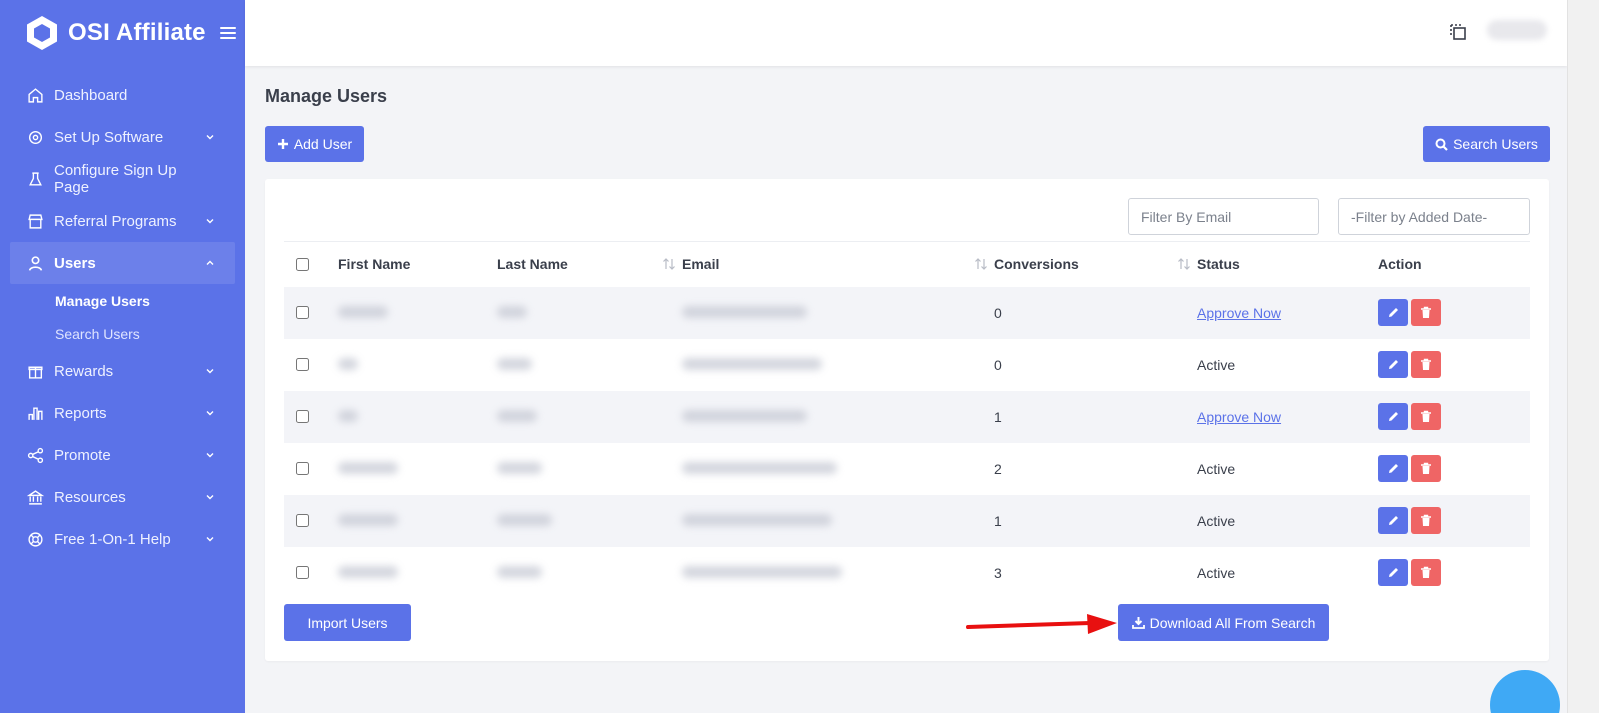 The image size is (1599, 713). What do you see at coordinates (122, 539) in the screenshot?
I see `sidebar-item-free-help: Free 1-On-1 Help` at bounding box center [122, 539].